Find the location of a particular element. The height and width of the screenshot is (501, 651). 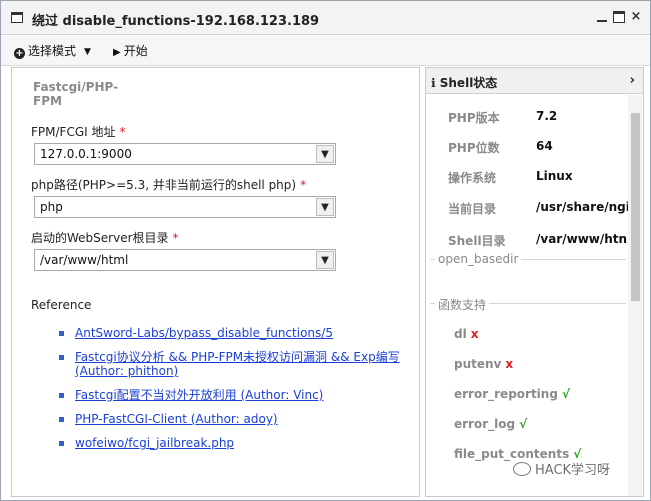

function-item: putenv x is located at coordinates (484, 364).